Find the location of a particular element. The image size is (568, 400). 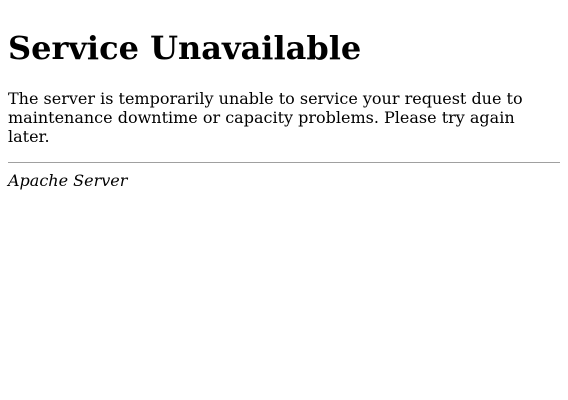

error-title: Service Unavailable is located at coordinates (185, 48).